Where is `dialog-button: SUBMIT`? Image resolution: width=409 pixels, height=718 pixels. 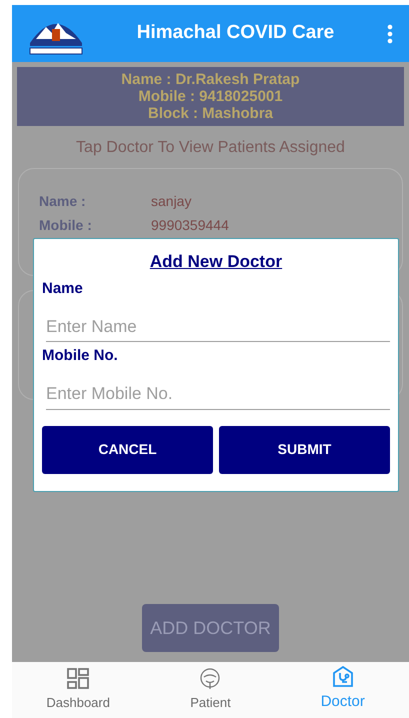 dialog-button: SUBMIT is located at coordinates (304, 450).